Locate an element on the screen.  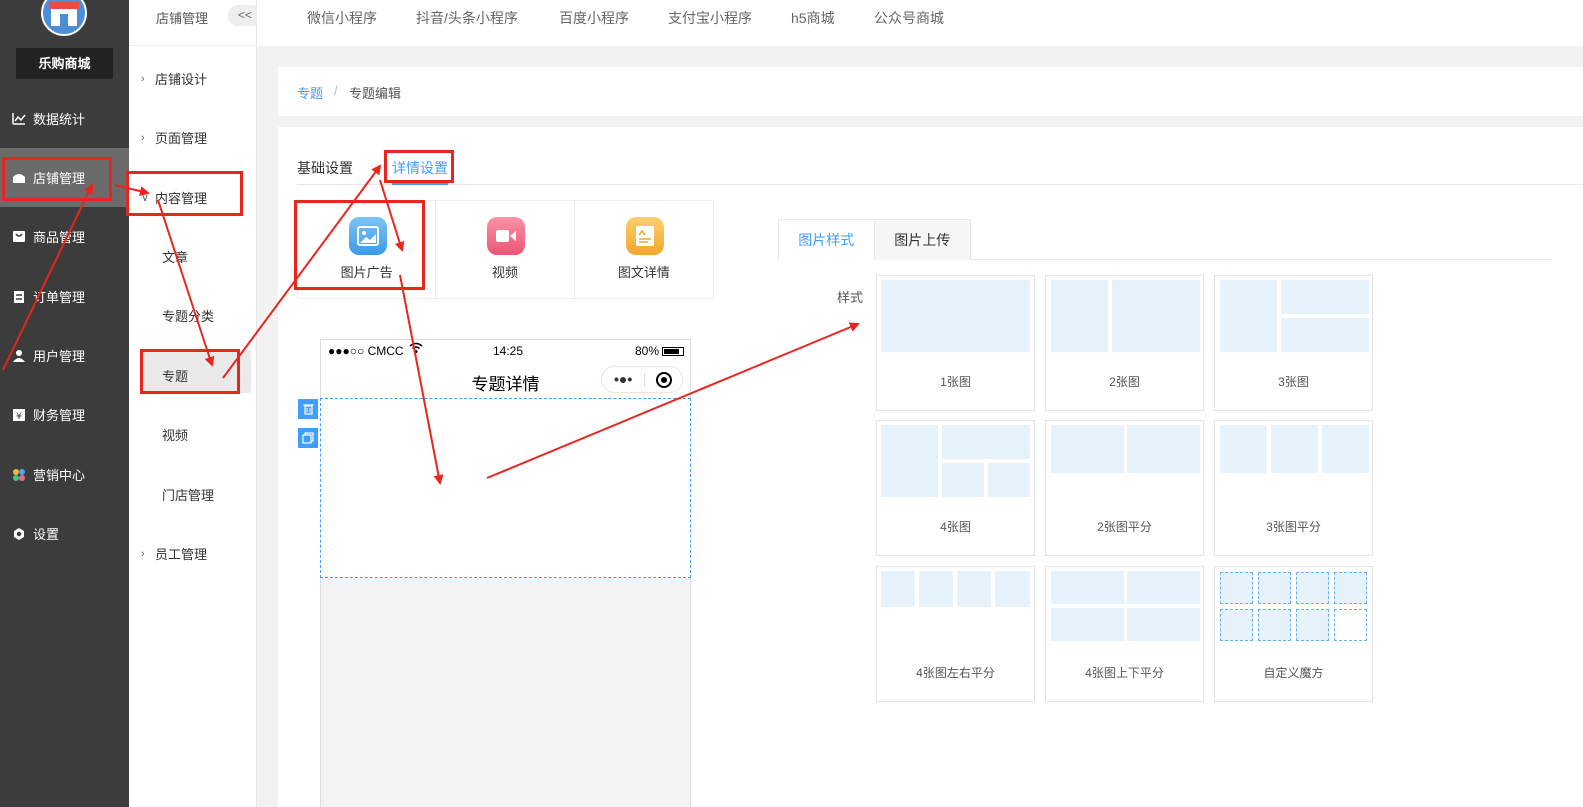
style-option-8: 4张图上下平分 is located at coordinates (1124, 634).